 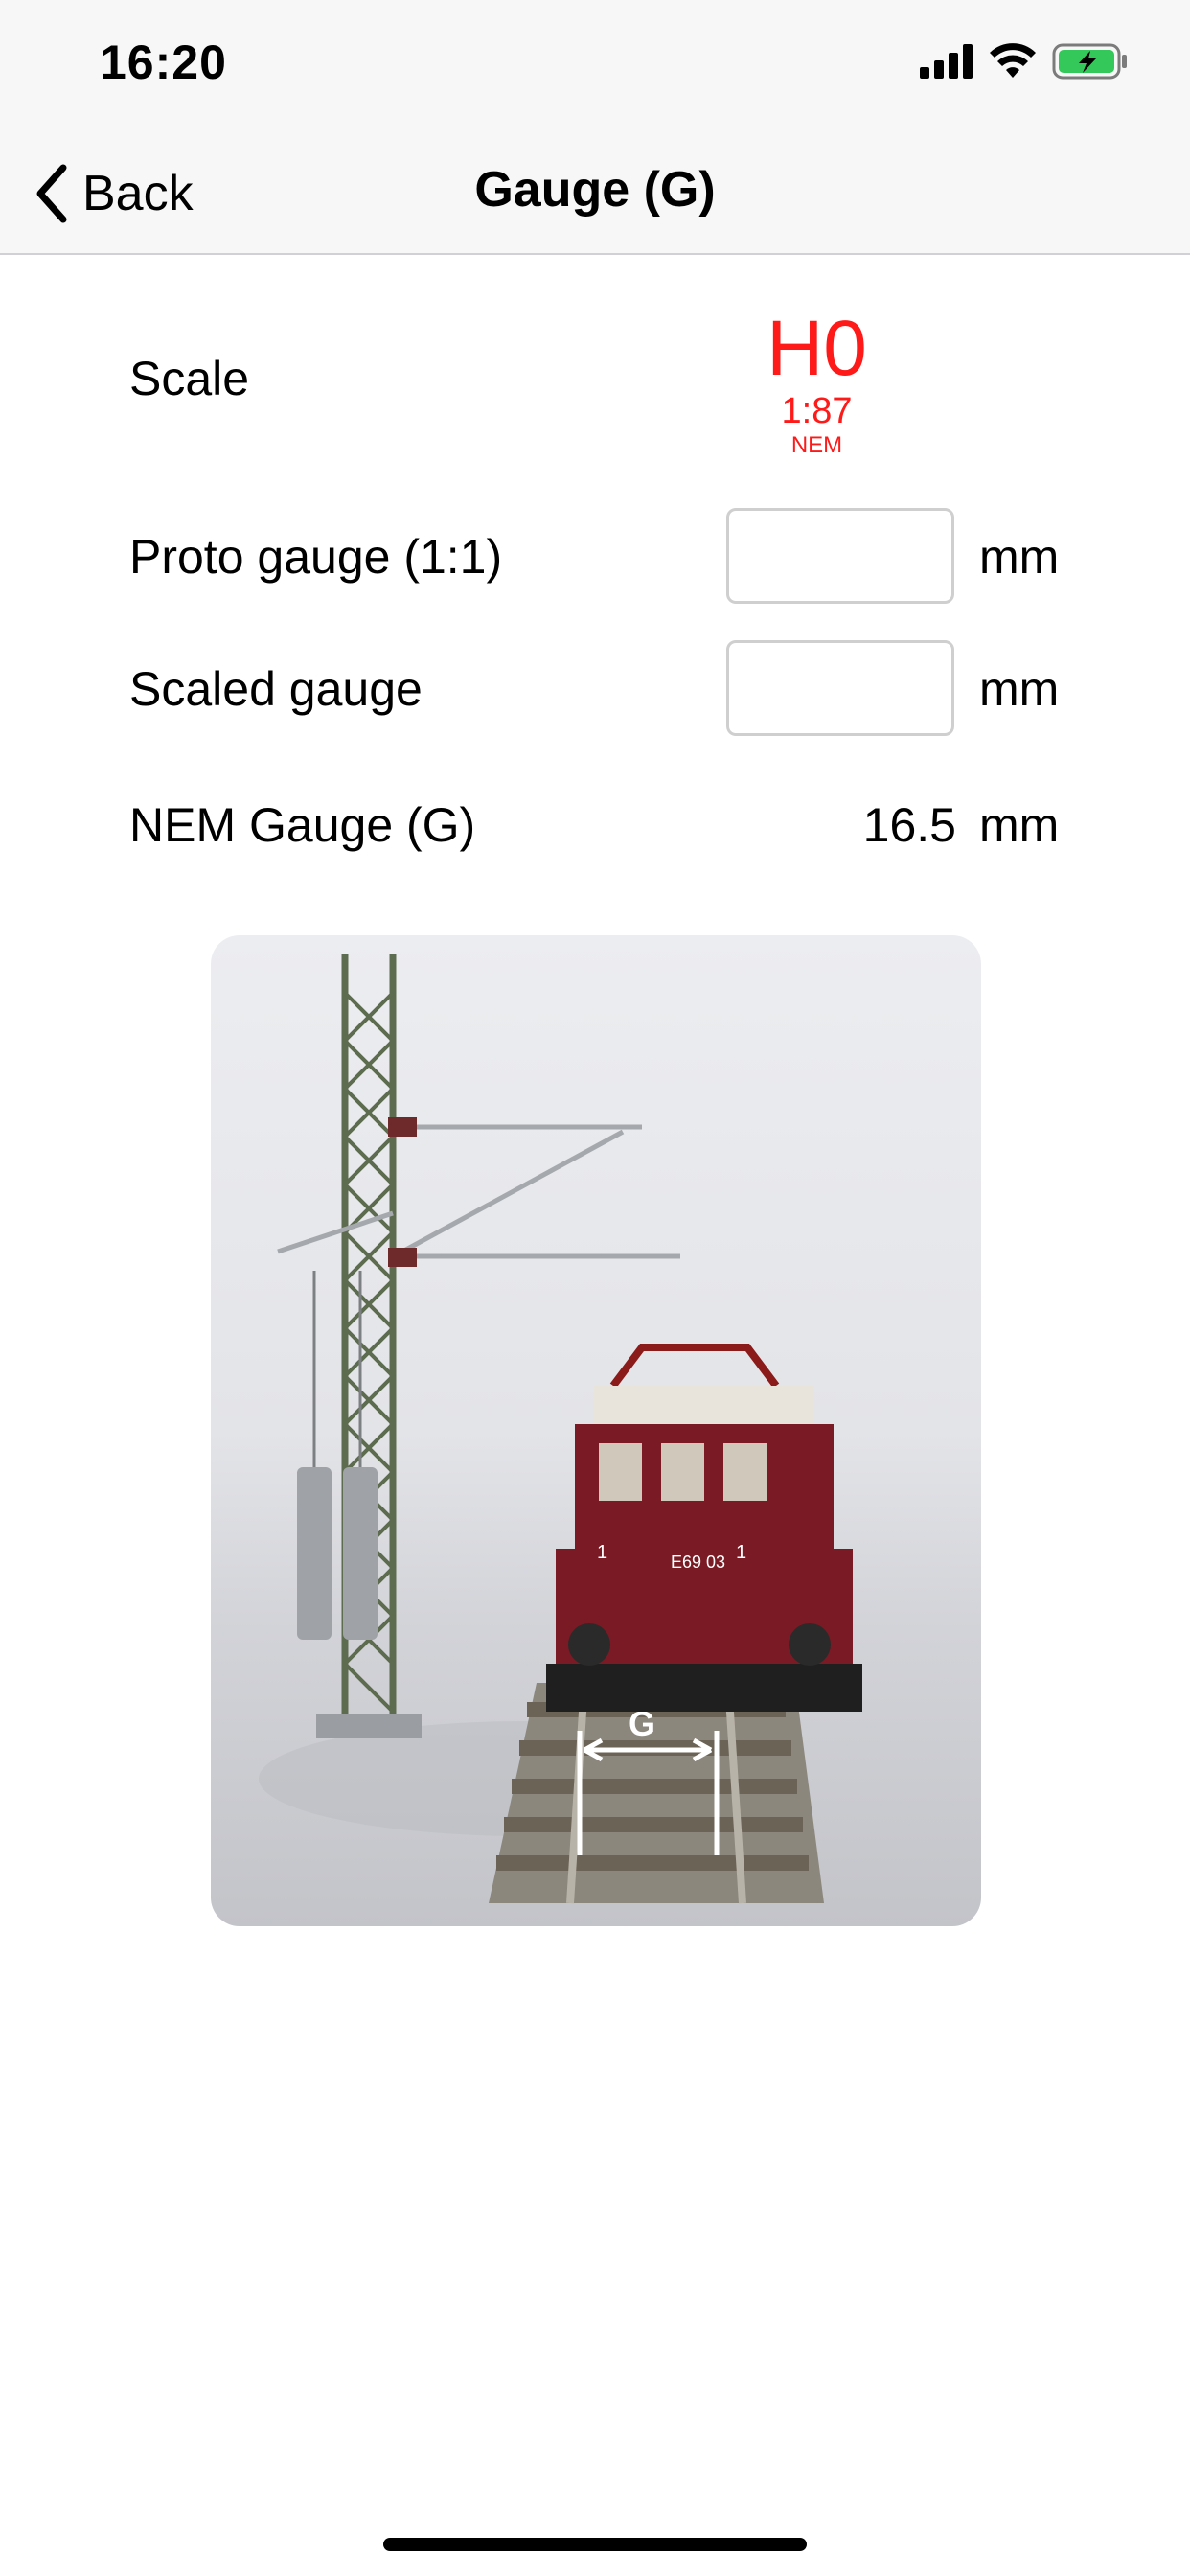 What do you see at coordinates (1019, 825) in the screenshot?
I see `nem-gauge-unit: mm` at bounding box center [1019, 825].